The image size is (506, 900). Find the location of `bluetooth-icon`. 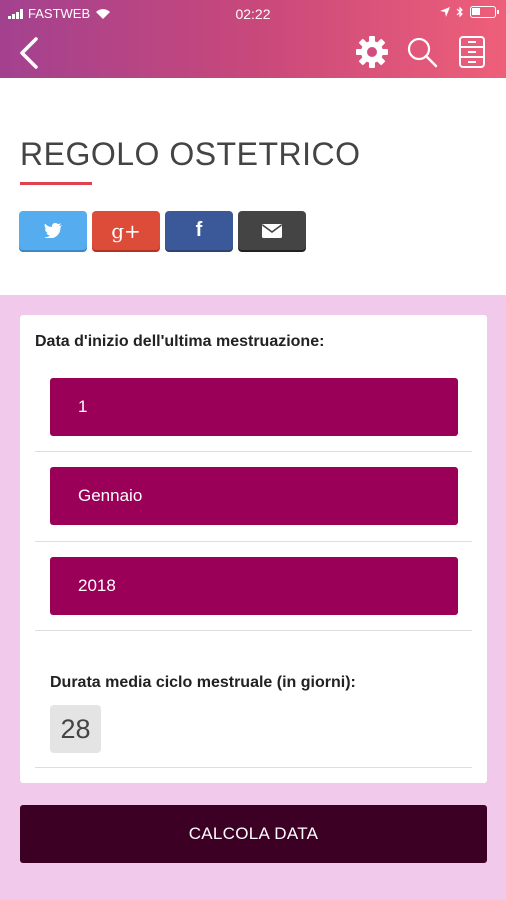

bluetooth-icon is located at coordinates (459, 12).